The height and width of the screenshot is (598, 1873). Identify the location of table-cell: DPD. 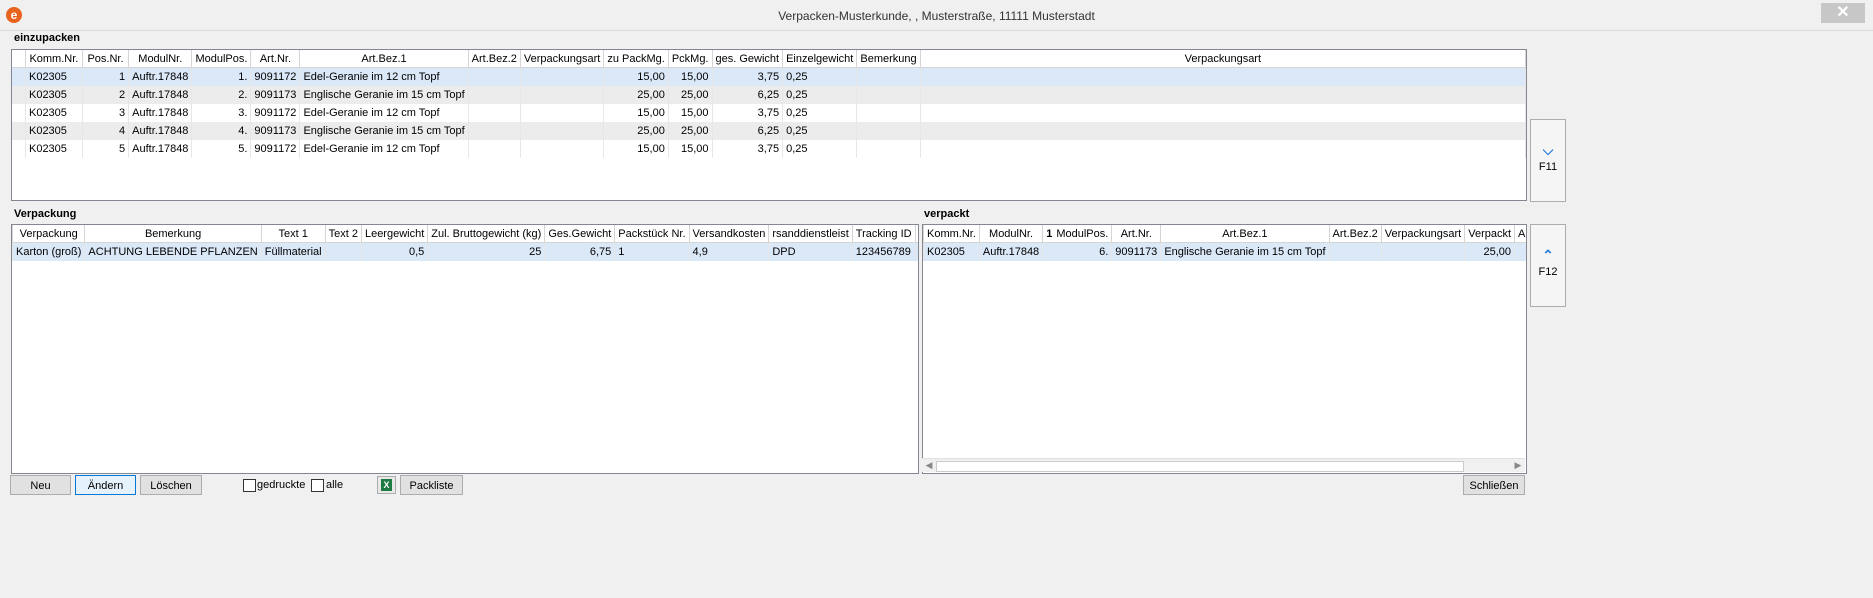
(810, 251).